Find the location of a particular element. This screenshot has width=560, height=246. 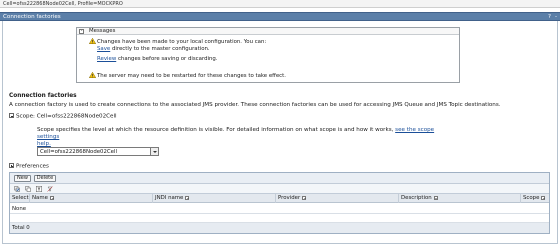

help-icon: ? is located at coordinates (549, 17).